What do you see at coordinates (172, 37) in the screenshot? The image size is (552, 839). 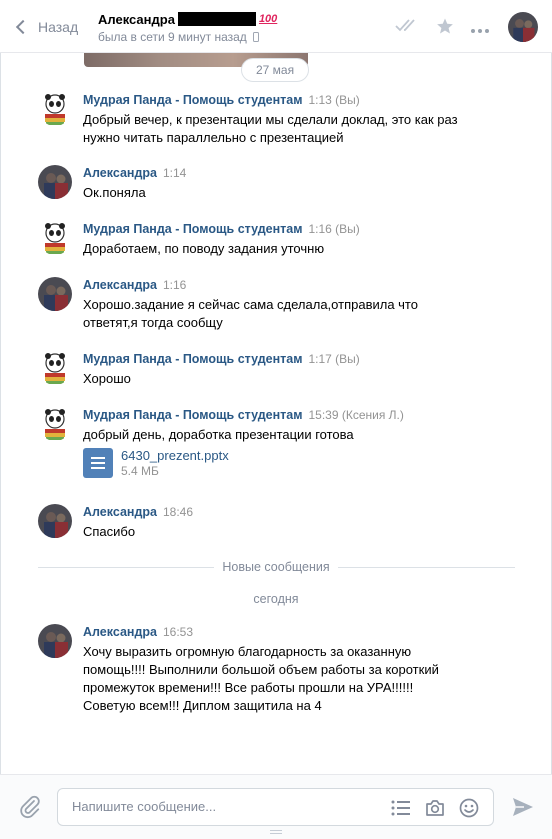 I see `peer-status: была в сети 9 минут назад` at bounding box center [172, 37].